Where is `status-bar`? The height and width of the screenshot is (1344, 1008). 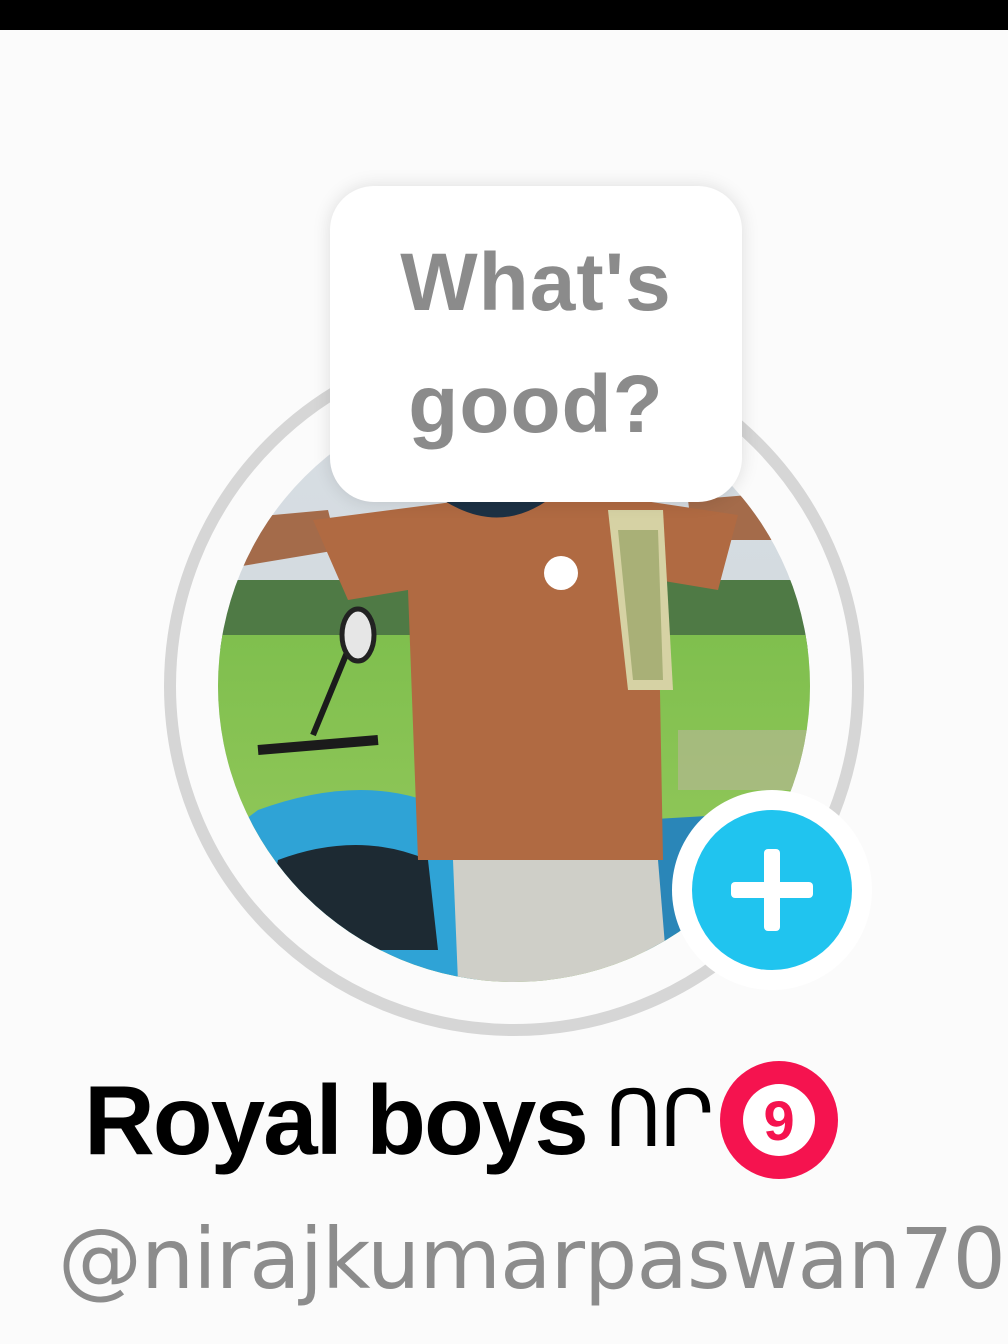 status-bar is located at coordinates (504, 15).